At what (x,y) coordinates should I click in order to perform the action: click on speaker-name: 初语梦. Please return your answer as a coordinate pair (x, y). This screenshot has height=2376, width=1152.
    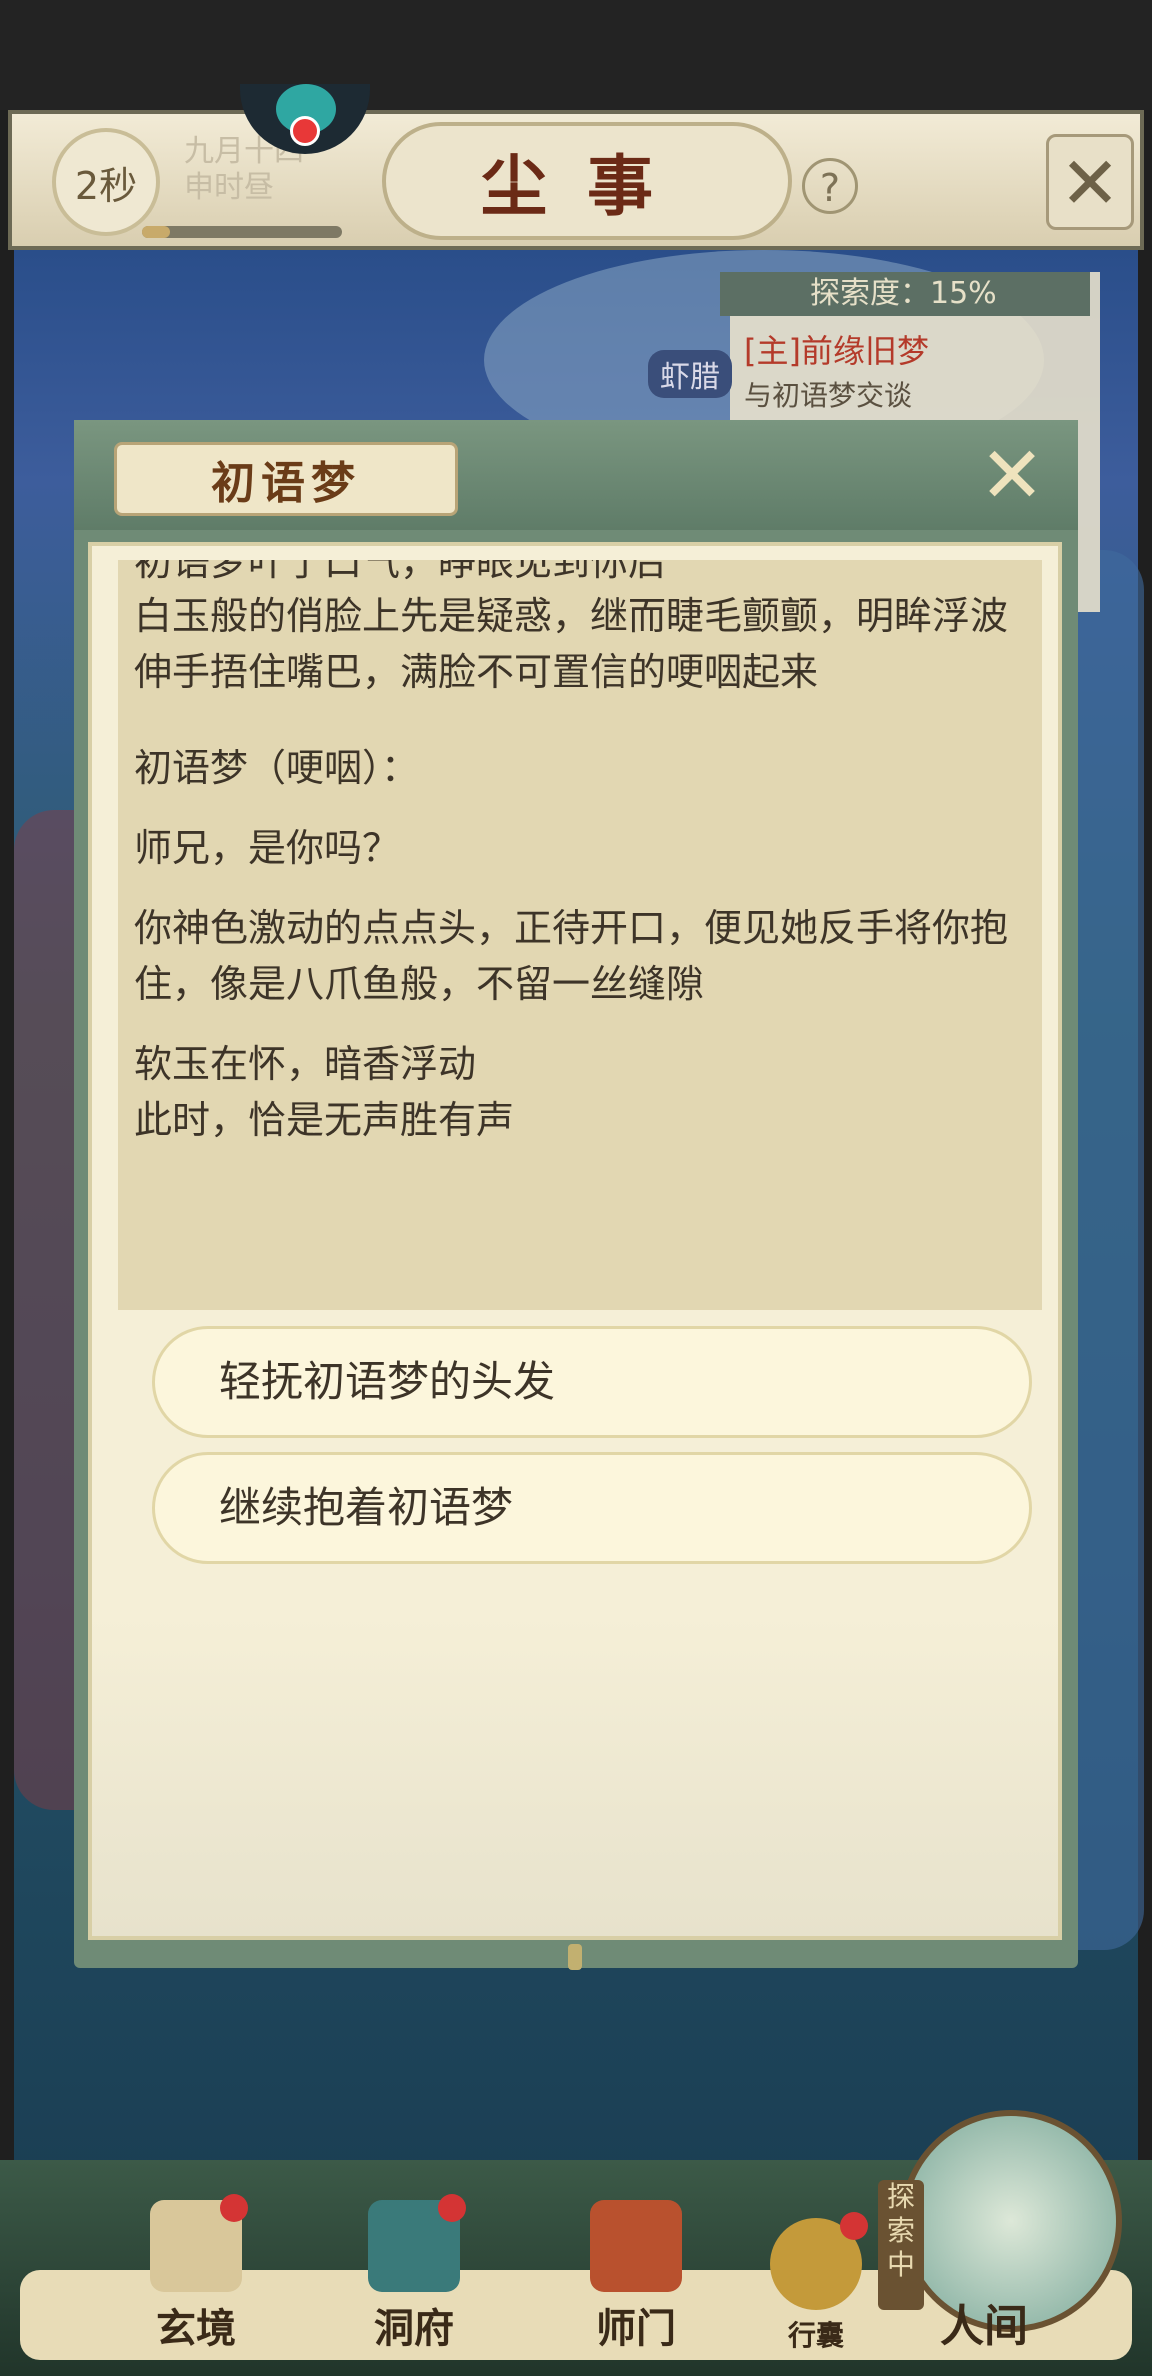
    Looking at the image, I should click on (286, 479).